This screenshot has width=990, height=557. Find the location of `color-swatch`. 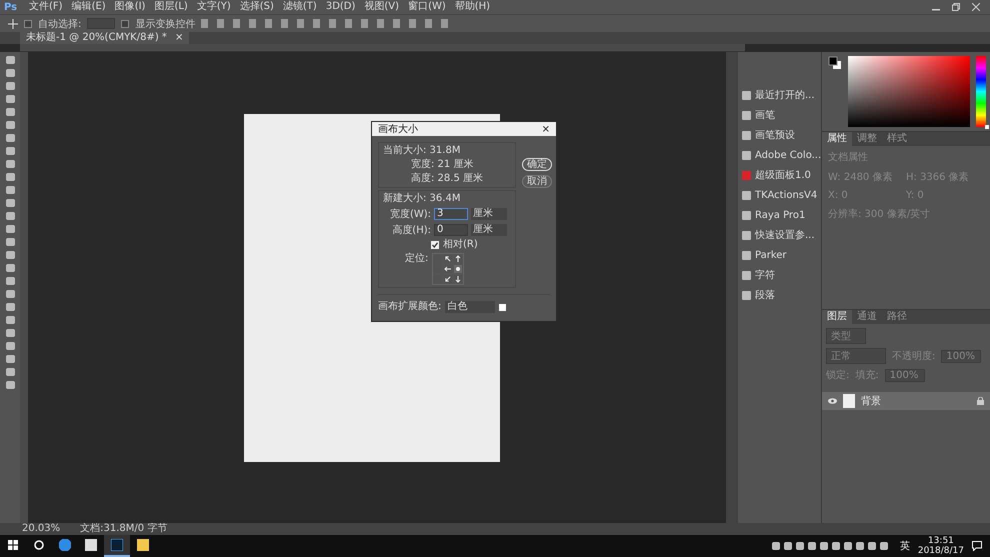

color-swatch is located at coordinates (502, 307).